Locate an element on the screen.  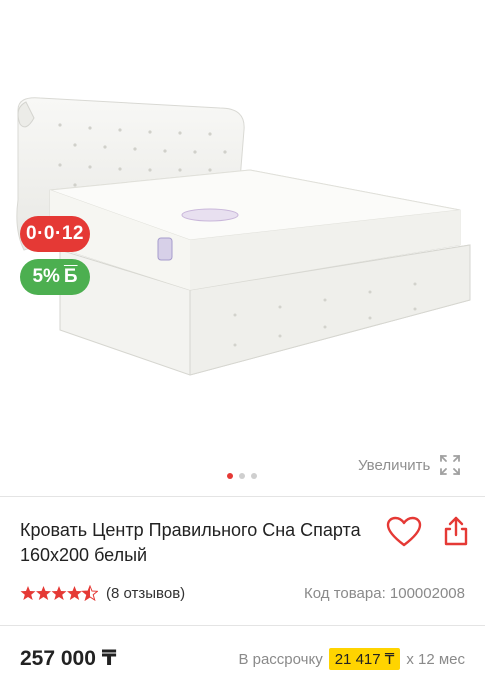
installment-info: В рассрочку 21 417 ₸ x 12 мес is located at coordinates (351, 659).